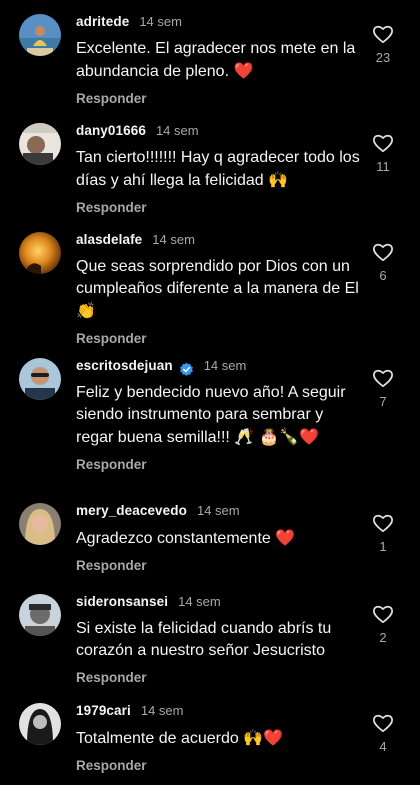  I want to click on comment-username: adritede, so click(102, 21).